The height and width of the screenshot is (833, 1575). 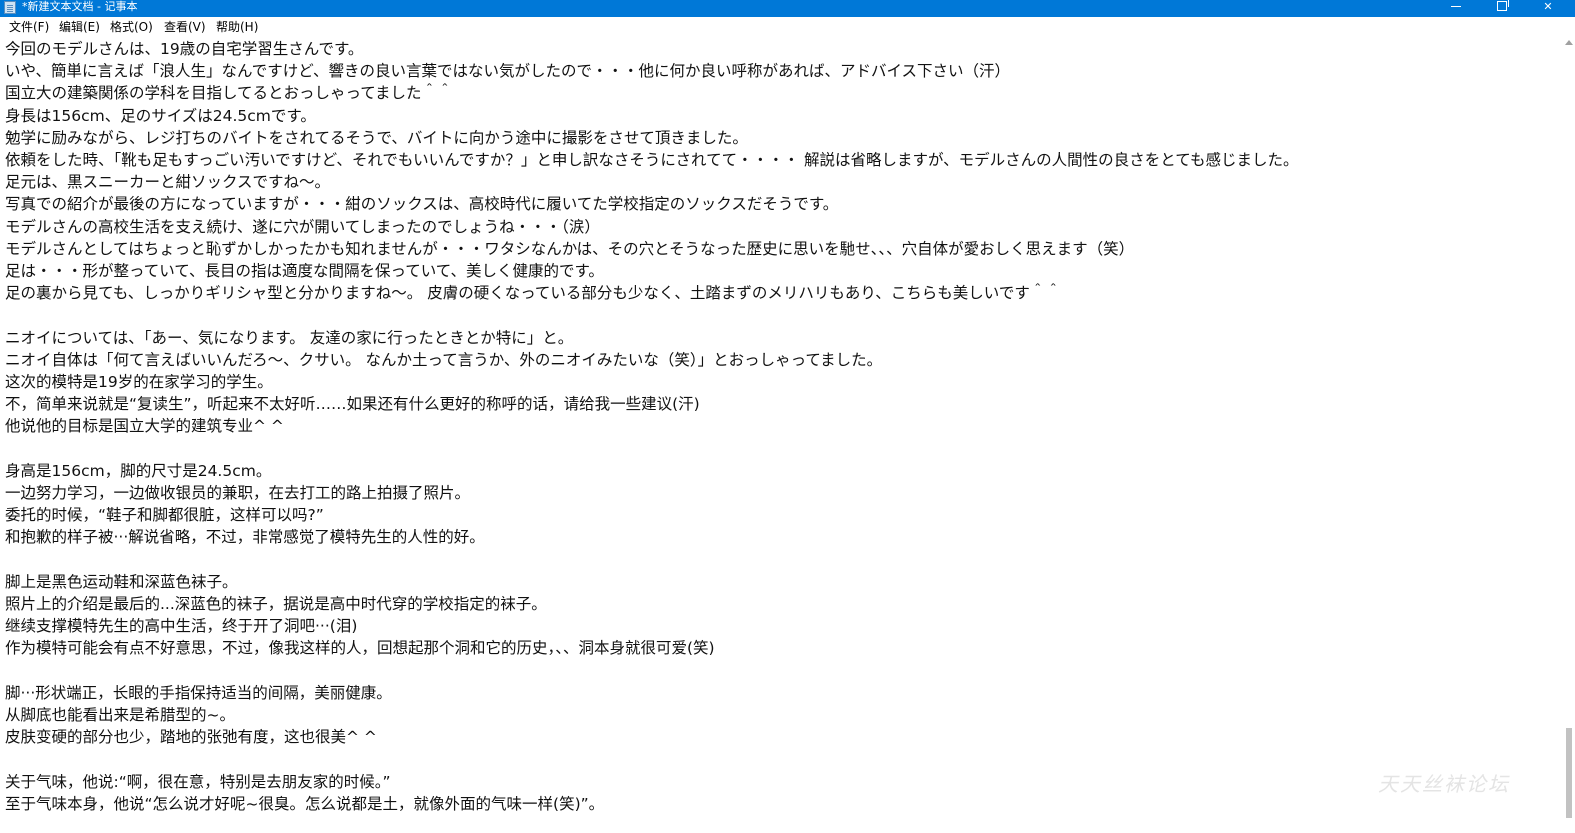 I want to click on text-line: 皮肤变硬的部分也少，踏地的张弛有度，这也很美^ ^, so click(x=191, y=737).